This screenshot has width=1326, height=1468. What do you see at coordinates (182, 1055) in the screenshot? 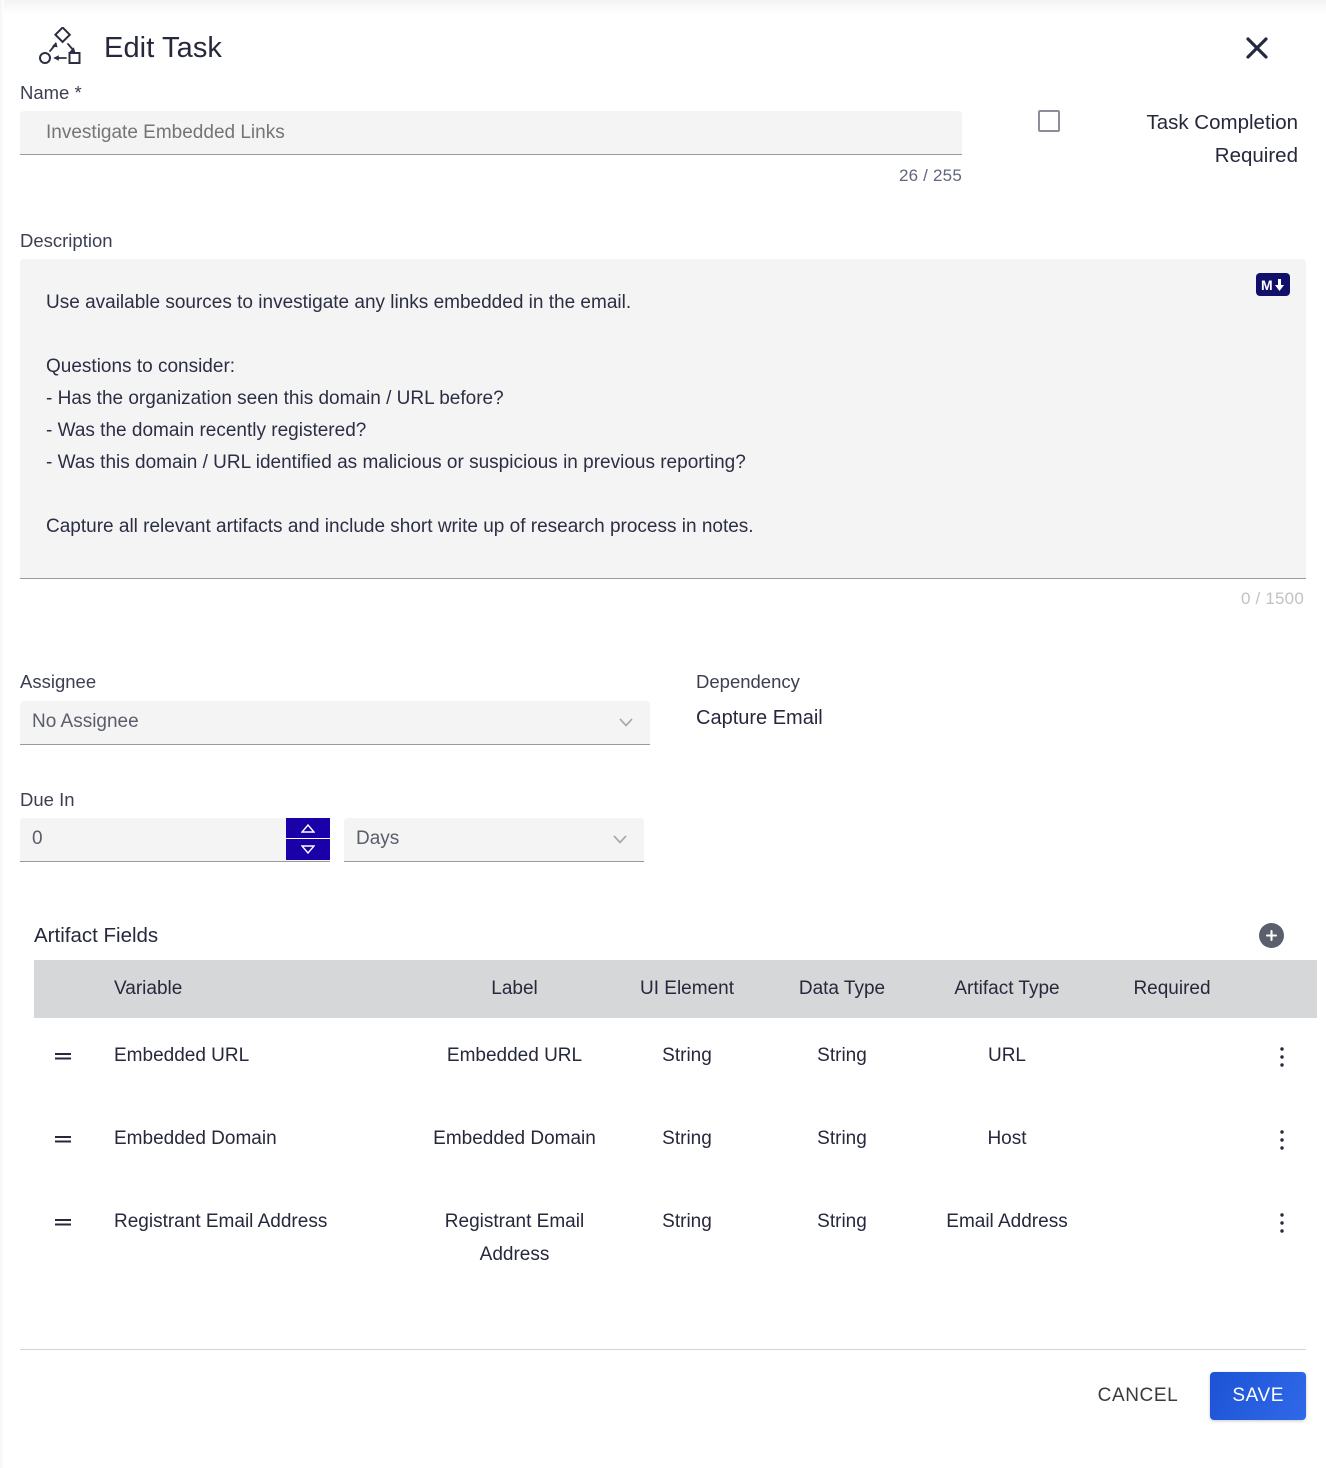
I see `cell-variable: Embedded URL` at bounding box center [182, 1055].